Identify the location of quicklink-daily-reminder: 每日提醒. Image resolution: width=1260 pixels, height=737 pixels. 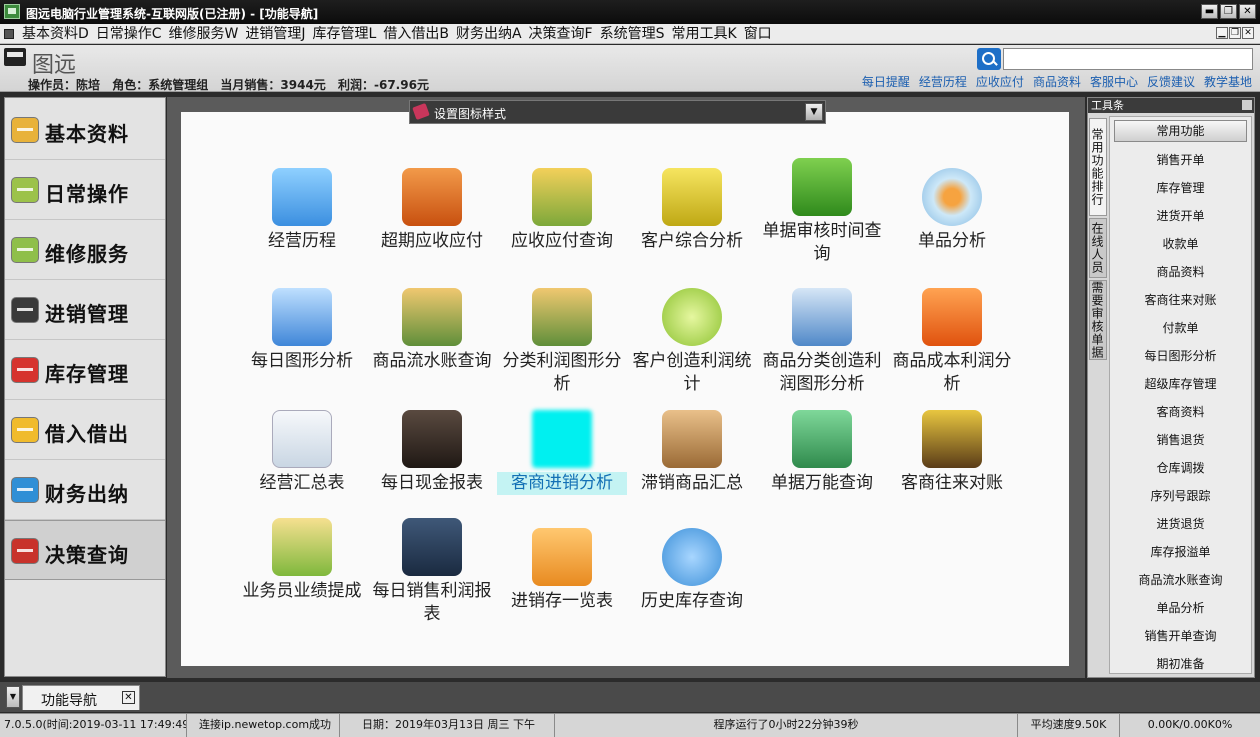
(886, 81).